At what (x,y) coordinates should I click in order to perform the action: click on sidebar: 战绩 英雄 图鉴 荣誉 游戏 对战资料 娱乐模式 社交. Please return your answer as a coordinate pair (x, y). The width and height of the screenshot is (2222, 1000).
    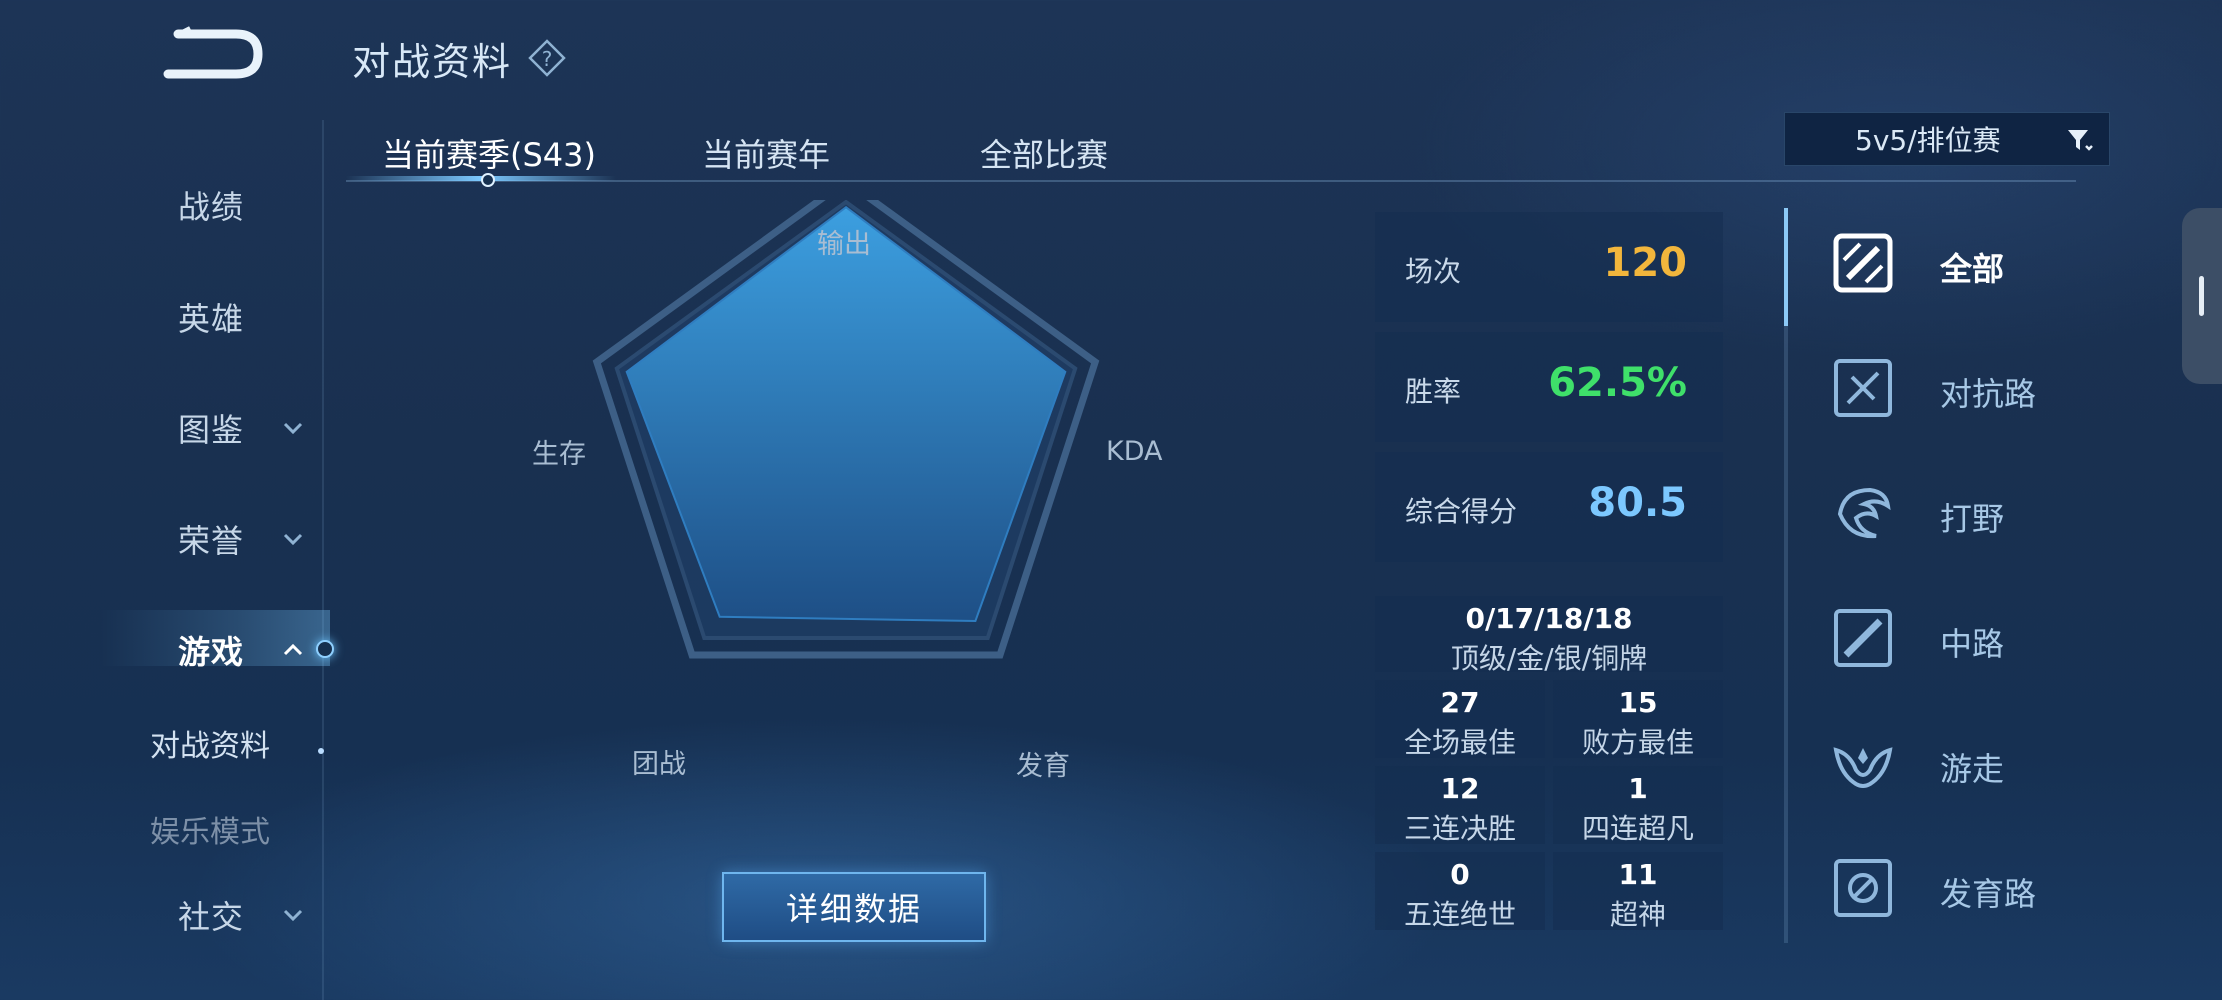
    Looking at the image, I should click on (160, 570).